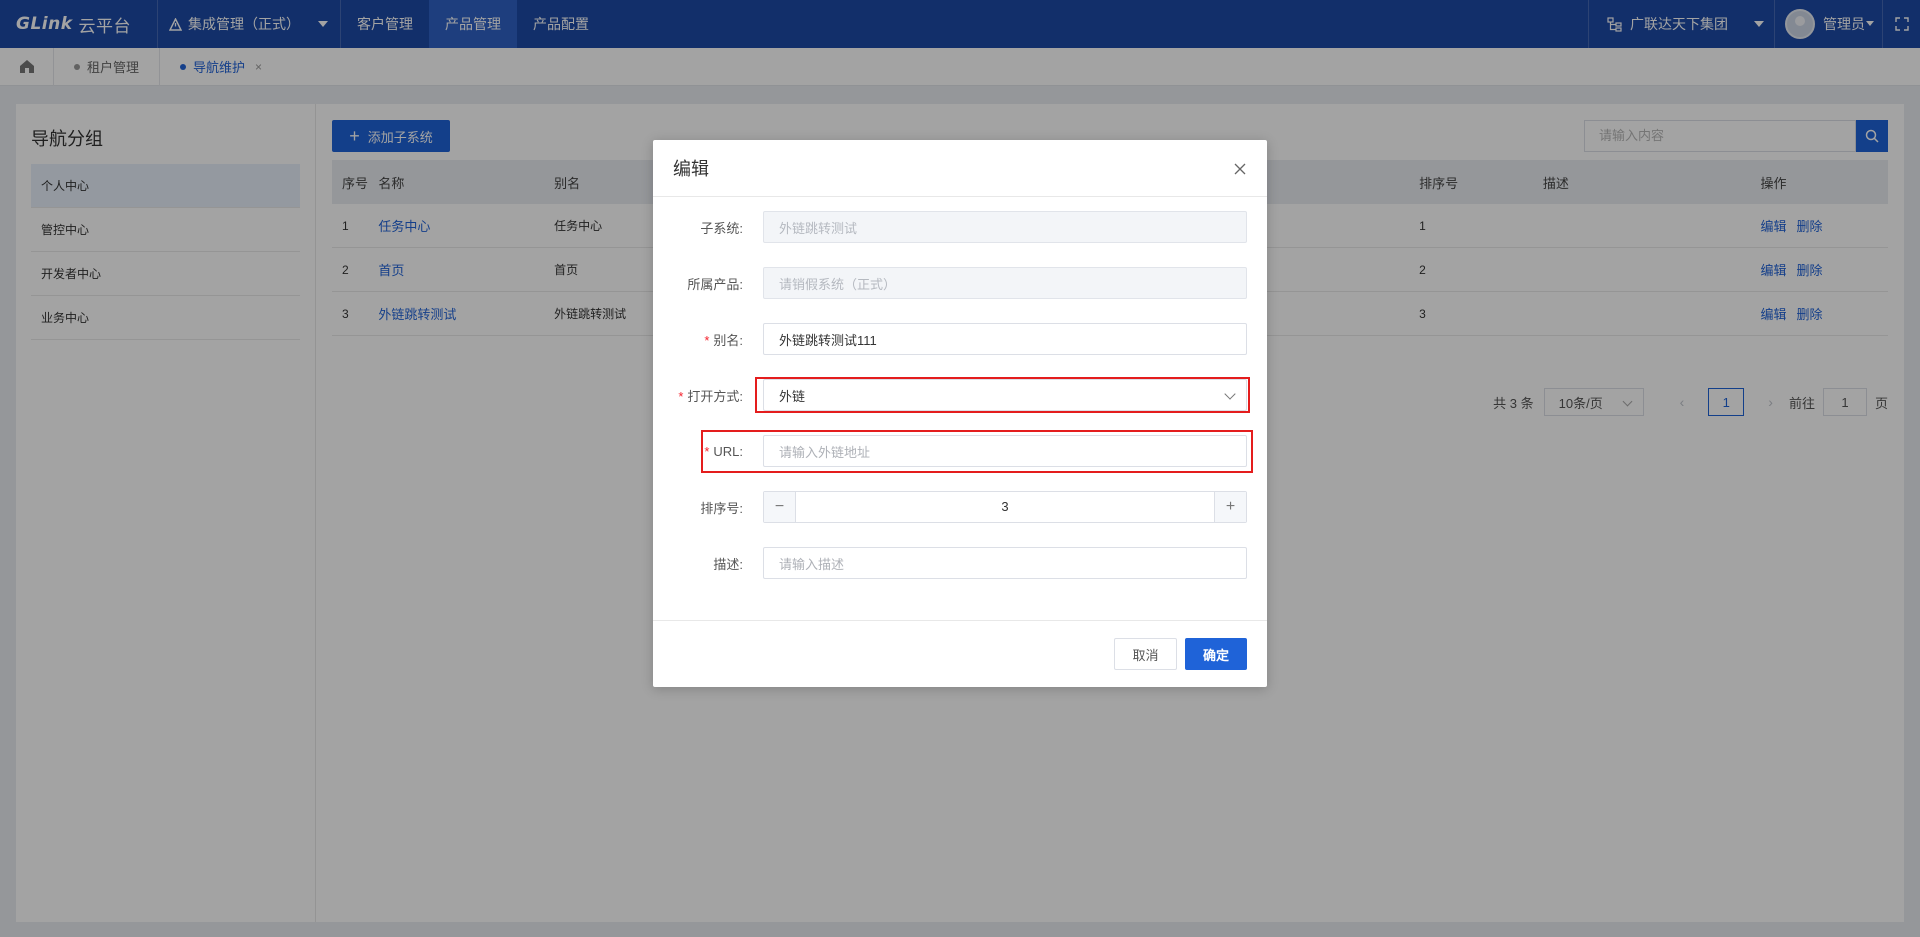 This screenshot has height=937, width=1920. I want to click on subsystem-label: 子系统:, so click(721, 228).